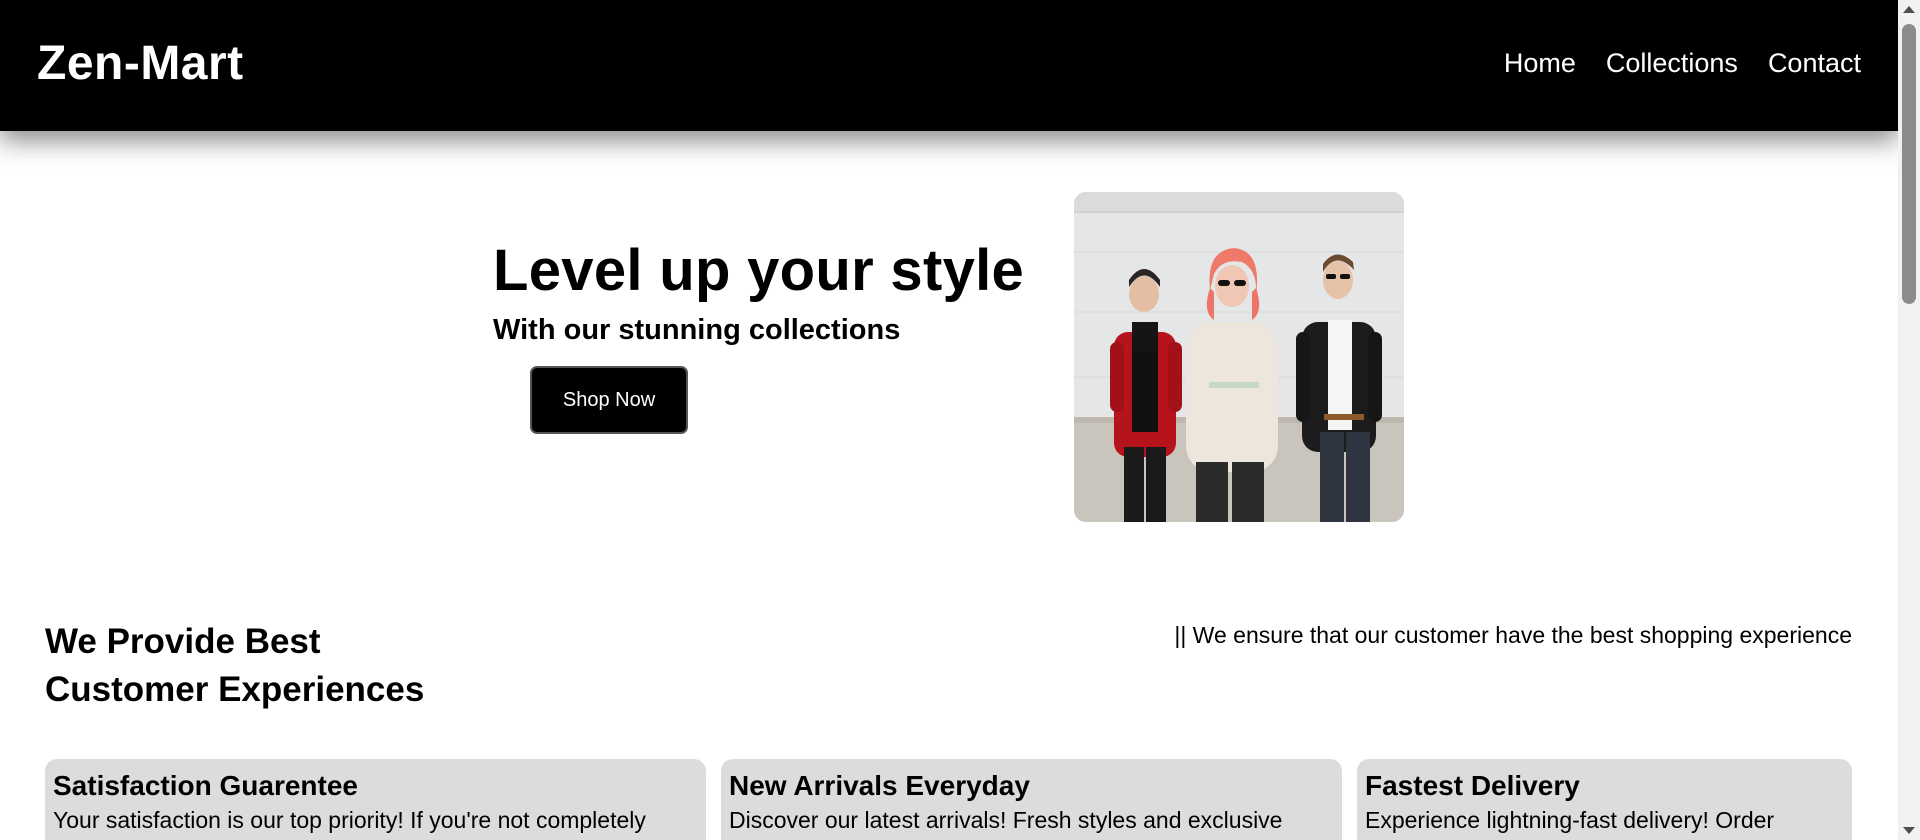 This screenshot has height=840, width=1920. I want to click on nav-links: Home Collections Contact, so click(1682, 63).